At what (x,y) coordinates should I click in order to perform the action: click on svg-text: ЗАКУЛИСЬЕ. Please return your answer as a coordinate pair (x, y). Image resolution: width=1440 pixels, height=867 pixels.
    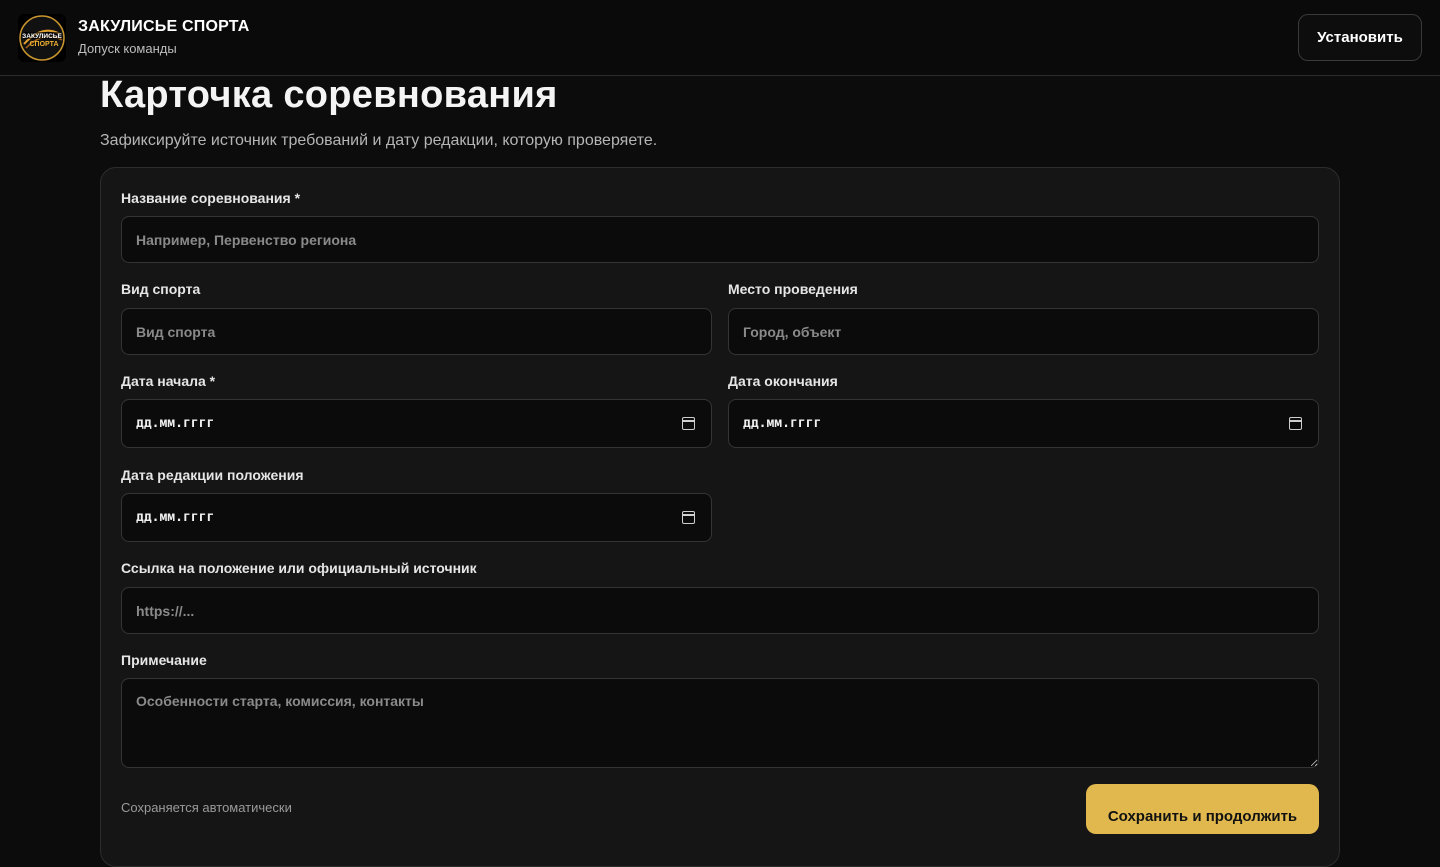
    Looking at the image, I should click on (42, 36).